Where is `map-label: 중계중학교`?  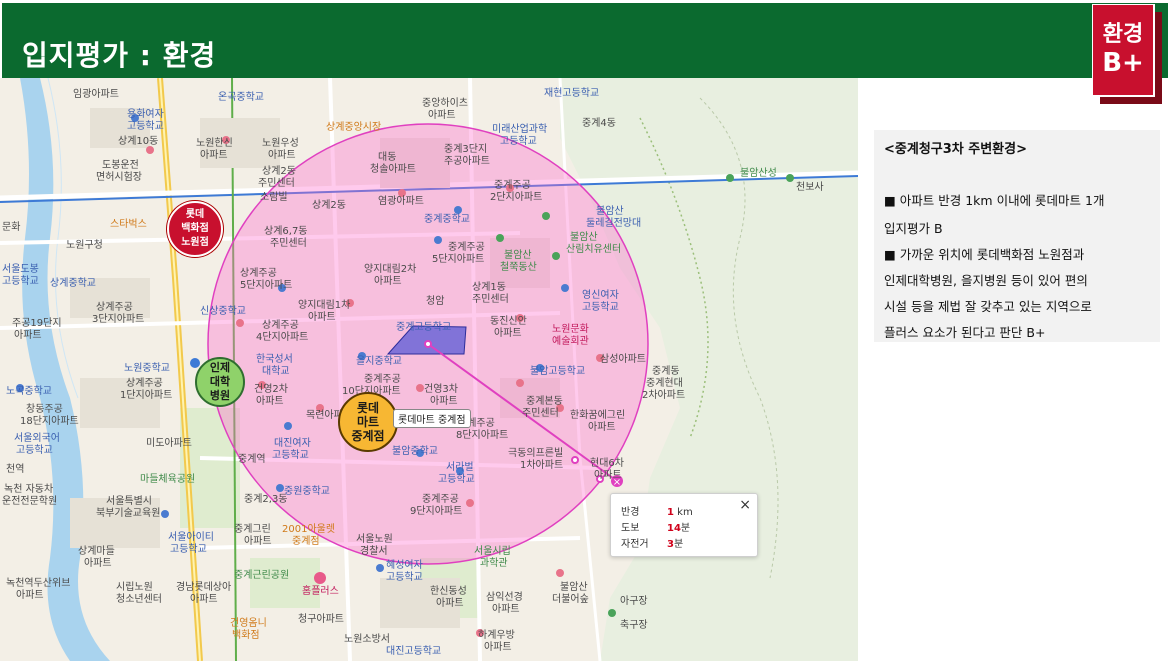 map-label: 중계중학교 is located at coordinates (447, 219).